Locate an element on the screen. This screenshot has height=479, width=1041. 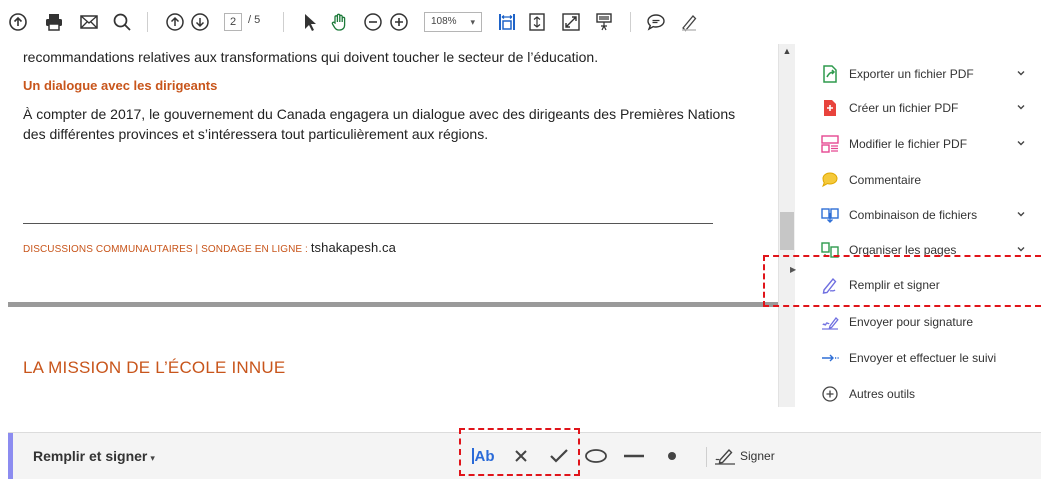
select-cursor-icon is located at coordinates (309, 22).